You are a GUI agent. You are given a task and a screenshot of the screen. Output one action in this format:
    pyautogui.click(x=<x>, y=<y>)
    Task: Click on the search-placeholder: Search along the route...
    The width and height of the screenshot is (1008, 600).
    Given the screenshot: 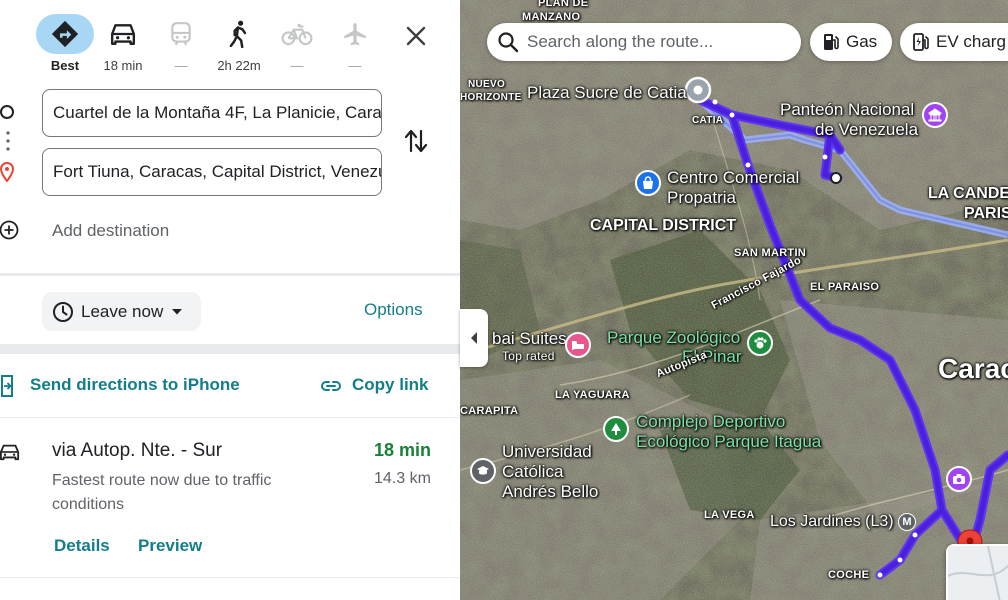 What is the action you would take?
    pyautogui.click(x=620, y=41)
    